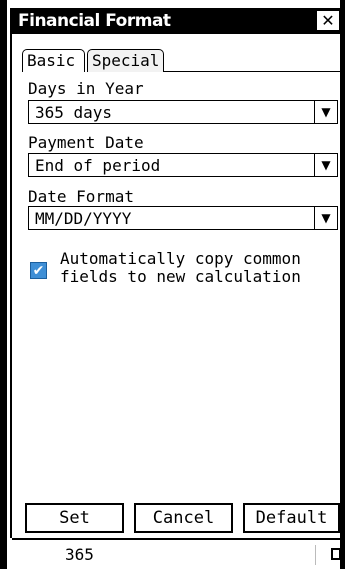 This screenshot has height=569, width=345. I want to click on dialog-titlebar: Financial Format ✕, so click(176, 21).